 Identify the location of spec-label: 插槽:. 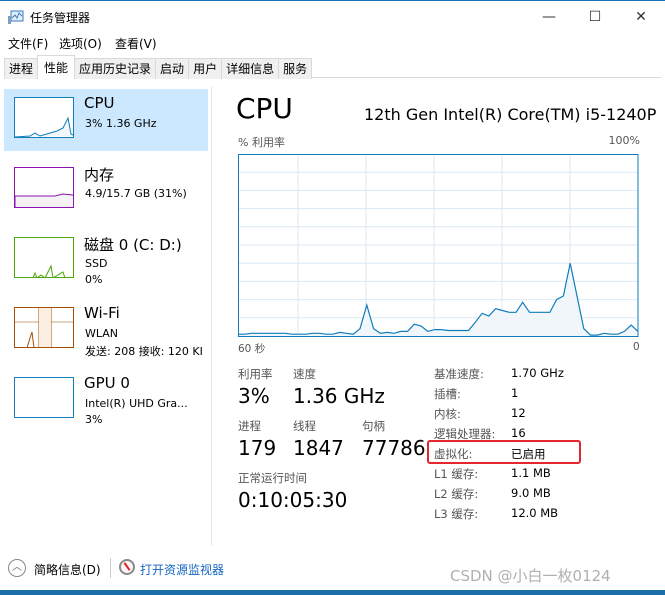
(447, 394).